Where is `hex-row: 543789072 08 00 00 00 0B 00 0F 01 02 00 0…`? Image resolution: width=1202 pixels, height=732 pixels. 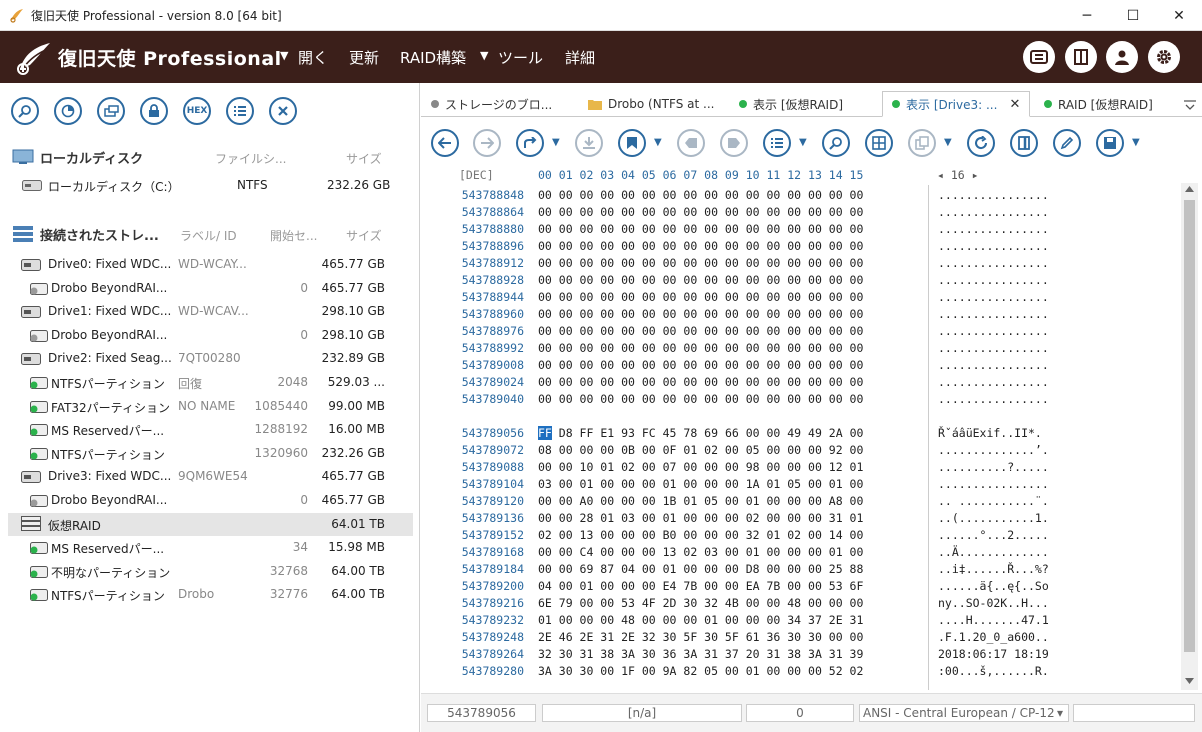
hex-row: 543789072 08 00 00 00 0B 00 0F 01 02 00 0… is located at coordinates (801, 451).